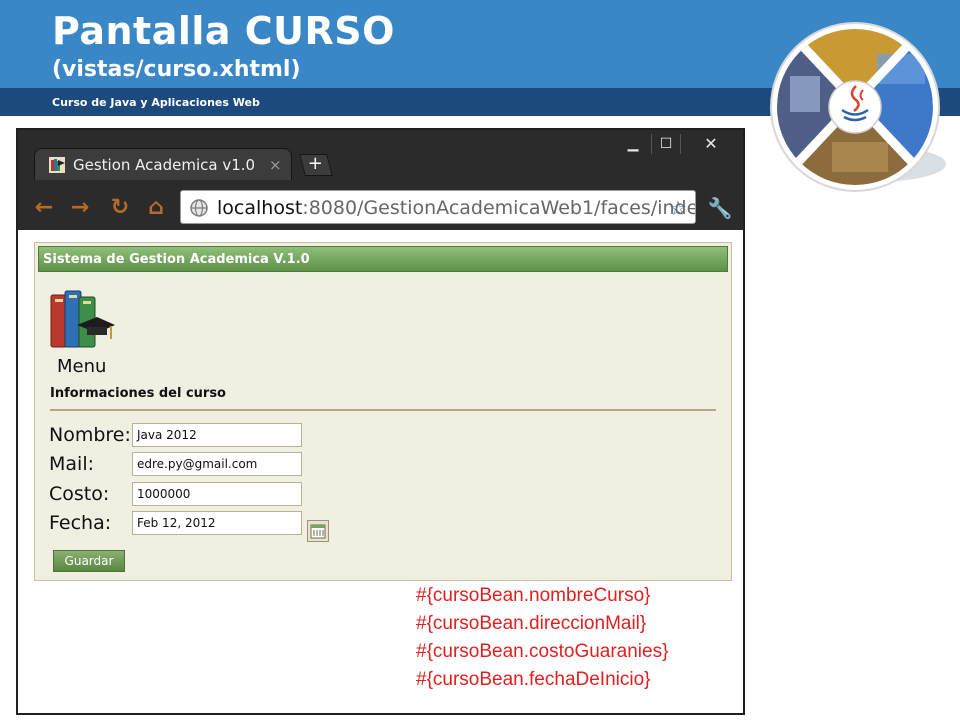 The height and width of the screenshot is (720, 960). What do you see at coordinates (176, 69) in the screenshot?
I see `slide-subtitle: (vistas/curso.xhtml)` at bounding box center [176, 69].